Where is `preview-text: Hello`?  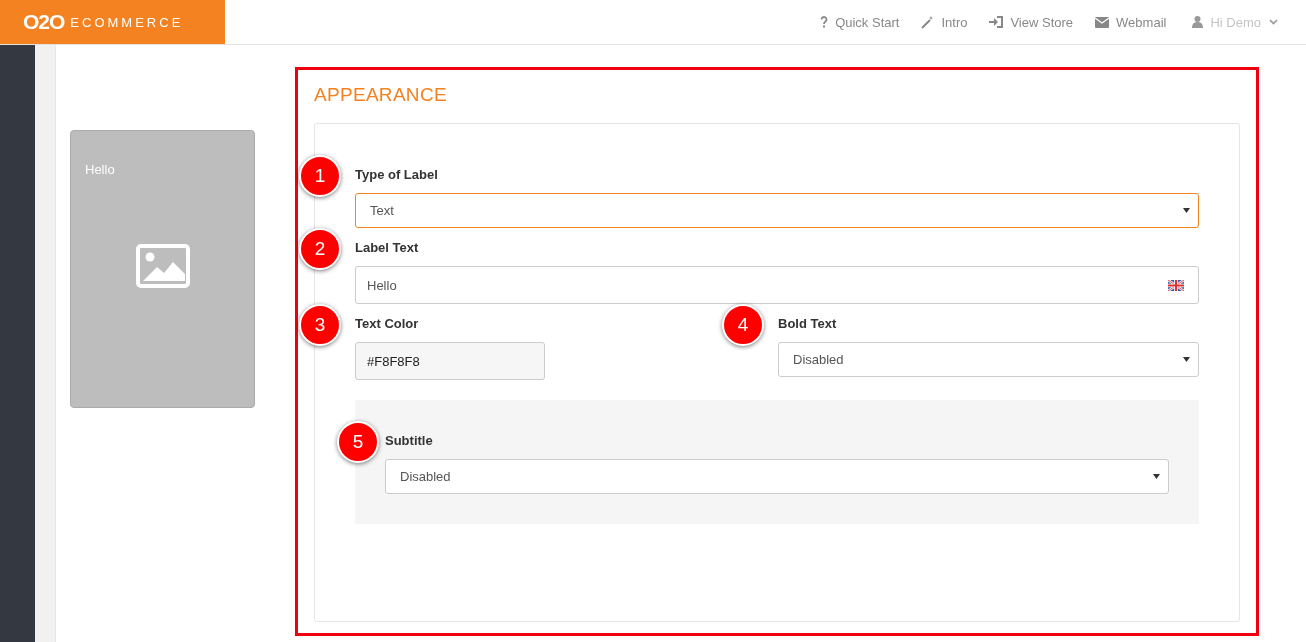
preview-text: Hello is located at coordinates (100, 169).